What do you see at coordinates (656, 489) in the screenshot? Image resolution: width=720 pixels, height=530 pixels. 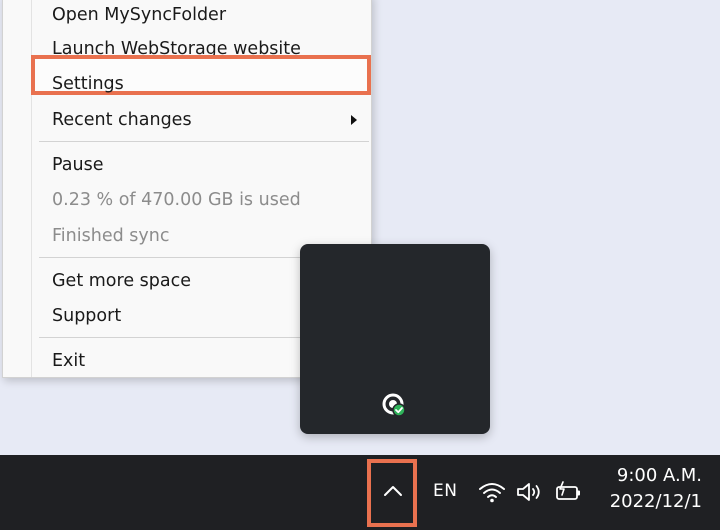 I see `taskbar-clock: 9:00 A.M. 2022/12/1` at bounding box center [656, 489].